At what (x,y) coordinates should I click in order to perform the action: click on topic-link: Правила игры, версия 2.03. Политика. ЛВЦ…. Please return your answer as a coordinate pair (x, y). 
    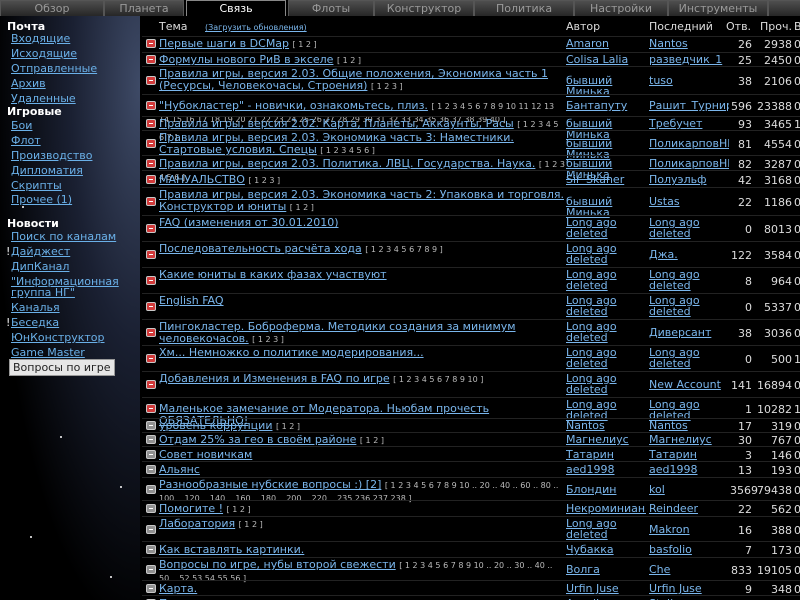
    Looking at the image, I should click on (347, 164).